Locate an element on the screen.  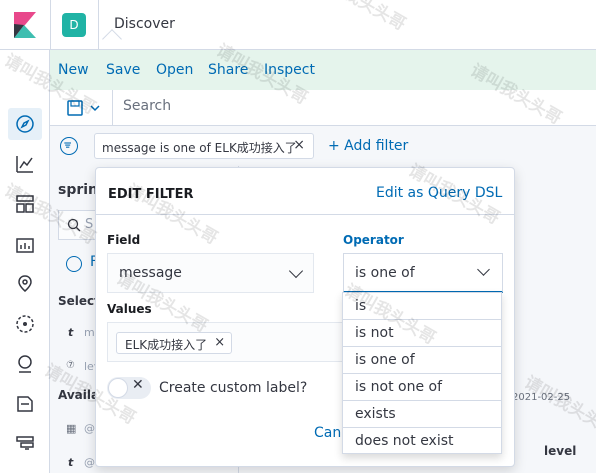
top-nav-menu: New Save Open Share Inspect is located at coordinates (323, 70).